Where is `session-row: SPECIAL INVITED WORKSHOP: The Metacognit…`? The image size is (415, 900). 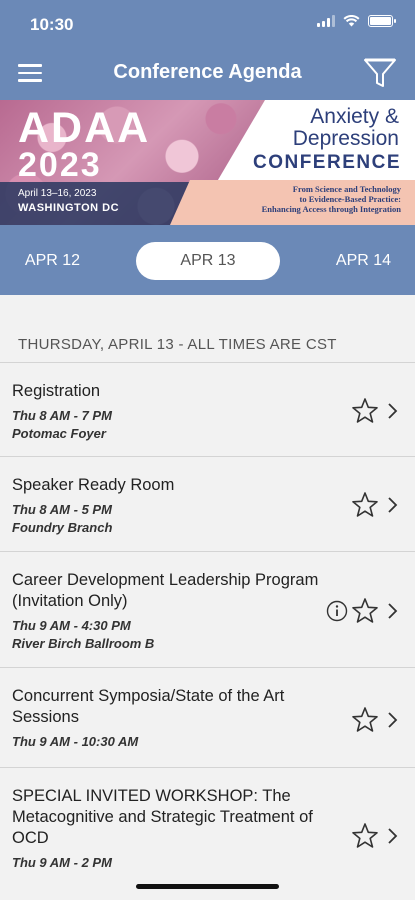 session-row: SPECIAL INVITED WORKSHOP: The Metacognit… is located at coordinates (207, 827).